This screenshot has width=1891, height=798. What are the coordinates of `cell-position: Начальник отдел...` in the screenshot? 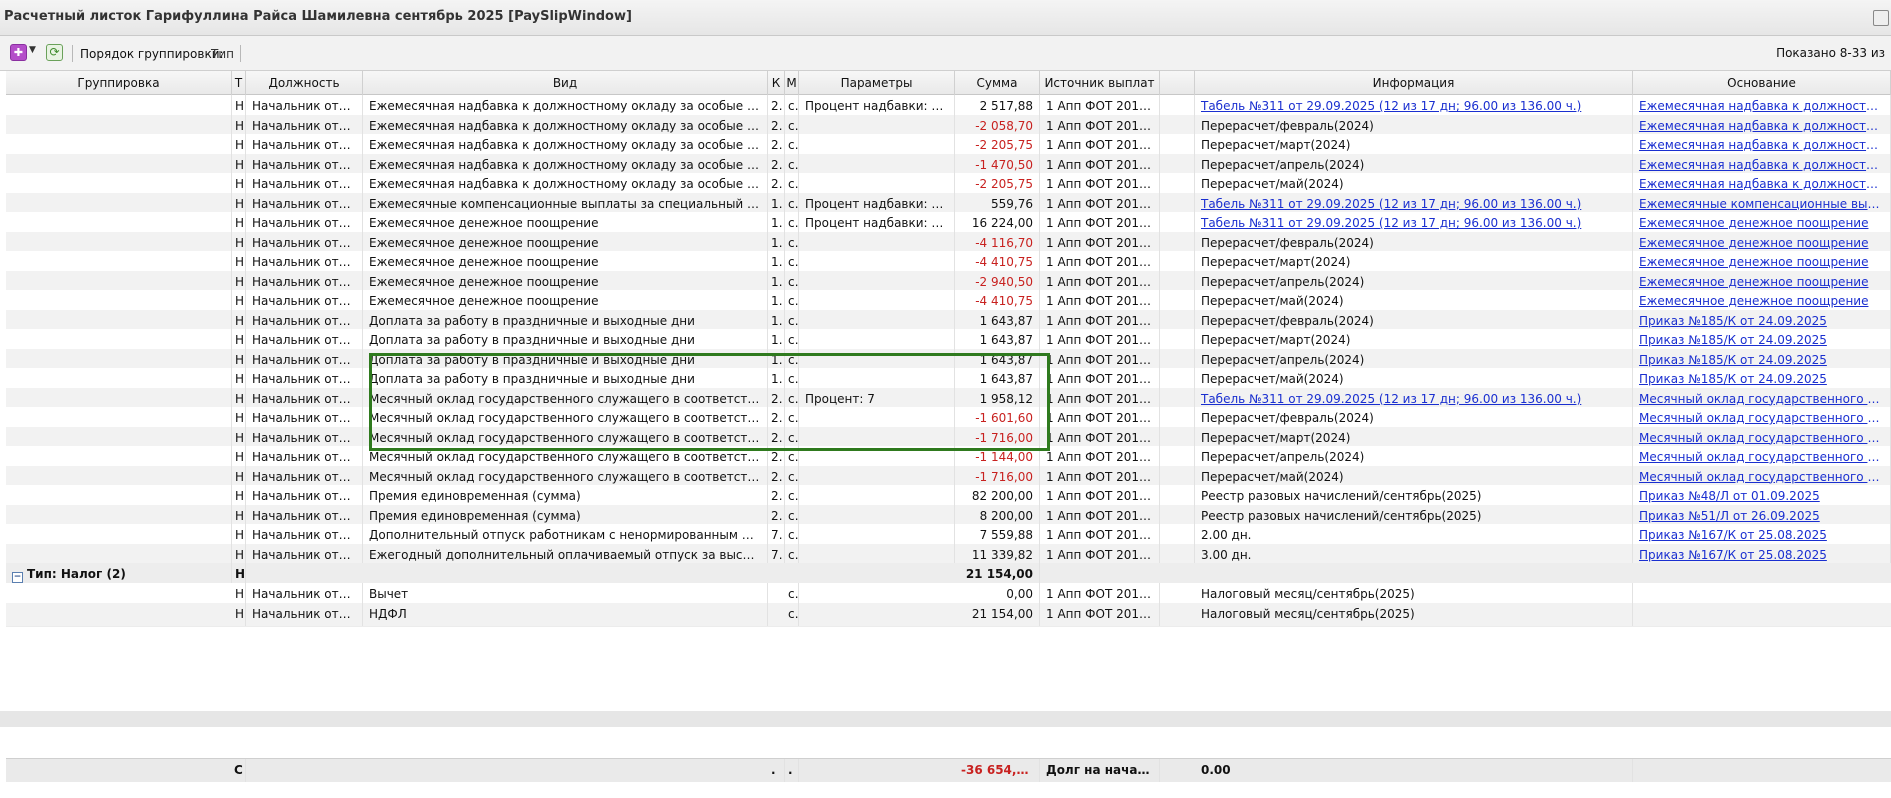 It's located at (304, 614).